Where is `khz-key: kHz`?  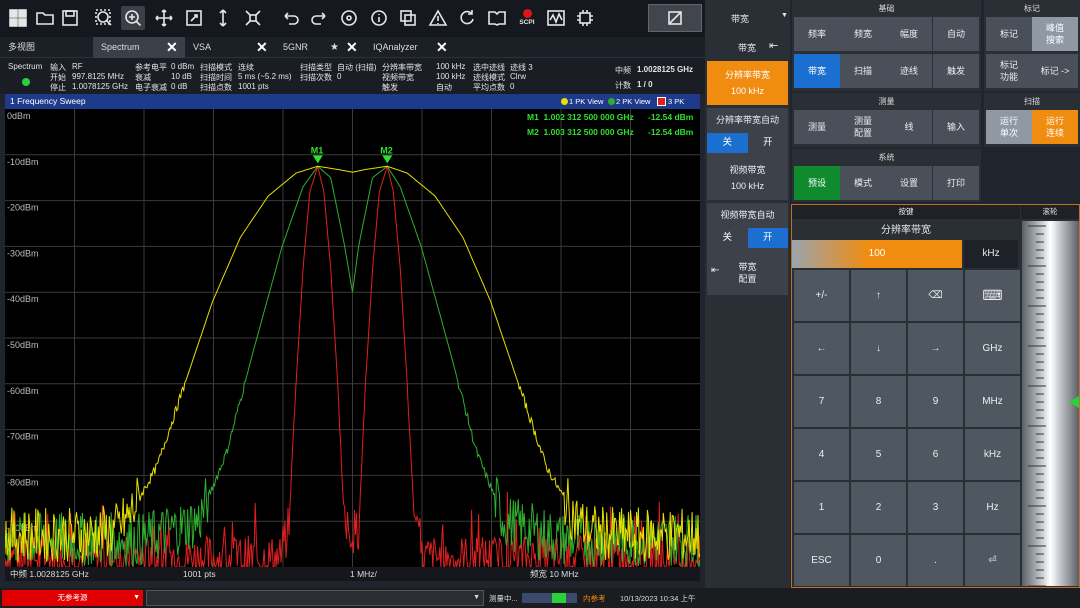
khz-key: kHz is located at coordinates (992, 454).